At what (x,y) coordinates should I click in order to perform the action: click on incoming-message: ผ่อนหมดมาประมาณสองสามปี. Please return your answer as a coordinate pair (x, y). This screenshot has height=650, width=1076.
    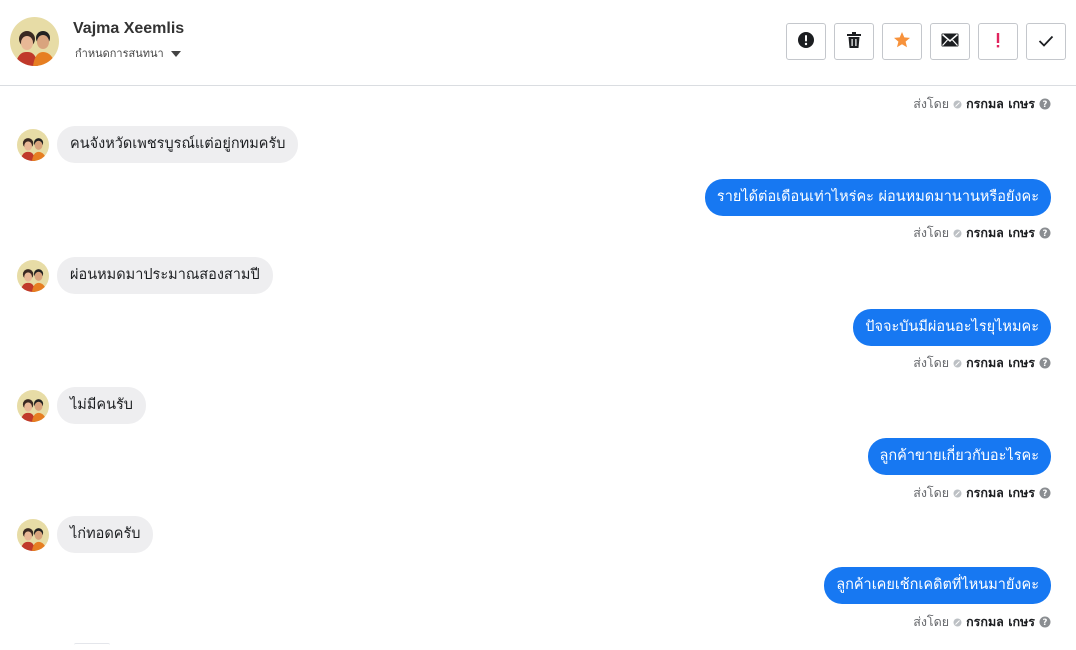
    Looking at the image, I should click on (145, 275).